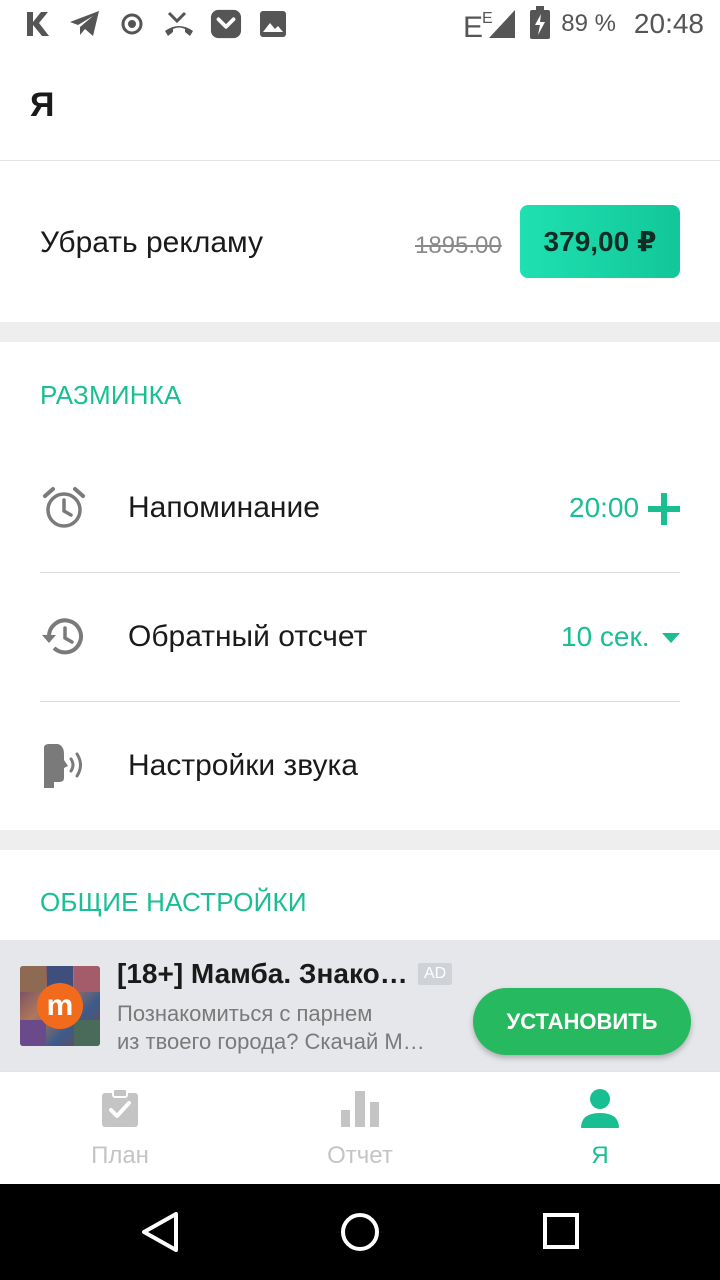 The height and width of the screenshot is (1280, 720). Describe the element at coordinates (248, 636) in the screenshot. I see `countdown-label: Обратный отсчет` at that location.